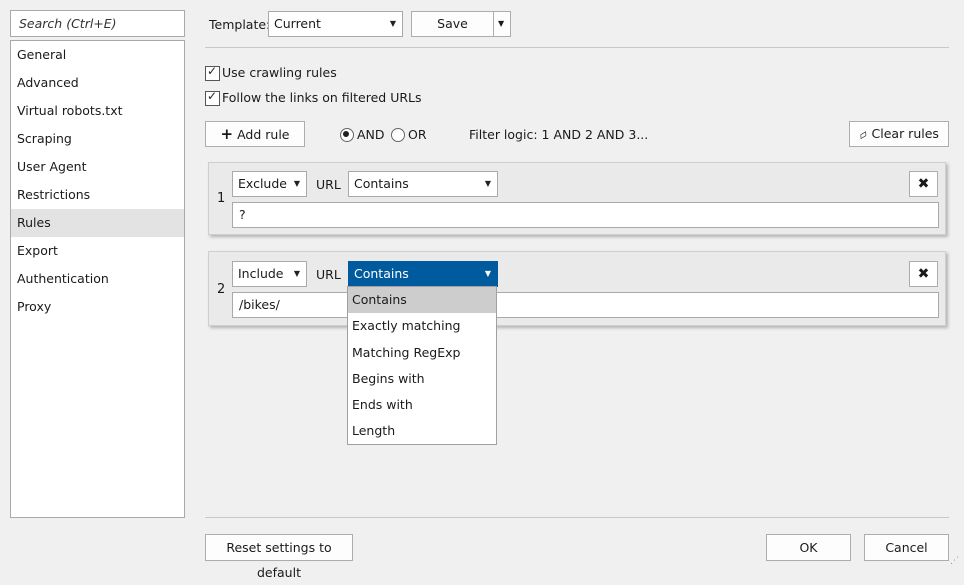 This screenshot has height=585, width=964. I want to click on rule-action-select: Exclude ▼, so click(269, 184).